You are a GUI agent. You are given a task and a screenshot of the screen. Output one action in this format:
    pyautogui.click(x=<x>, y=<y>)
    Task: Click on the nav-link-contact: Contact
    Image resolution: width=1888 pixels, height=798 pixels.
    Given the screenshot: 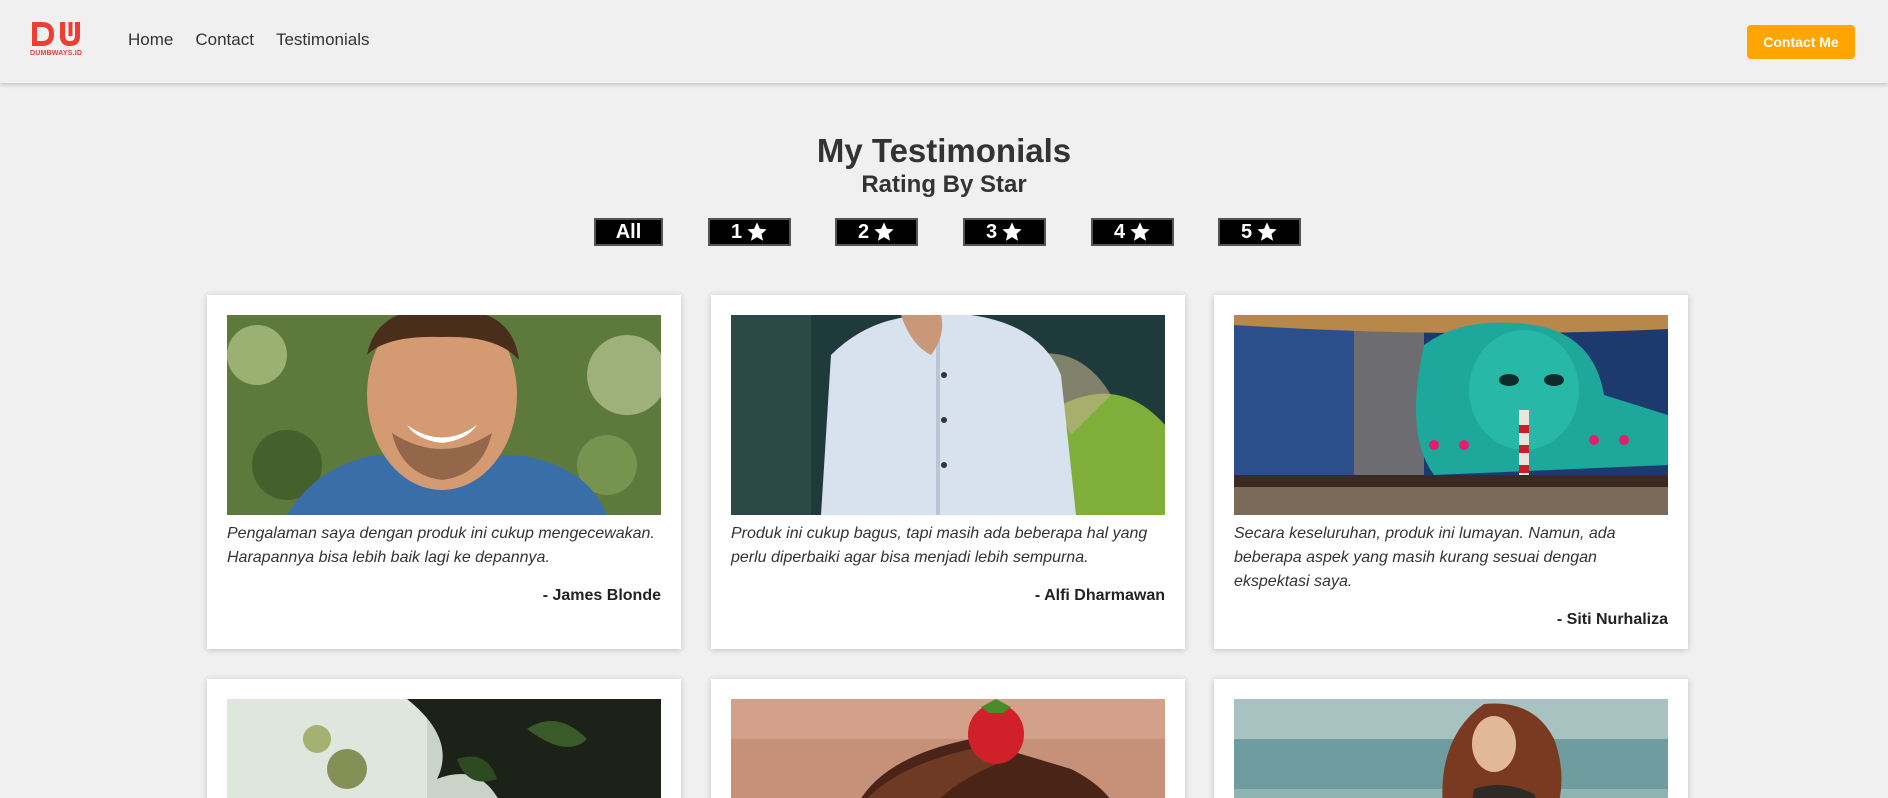 What is the action you would take?
    pyautogui.click(x=224, y=40)
    